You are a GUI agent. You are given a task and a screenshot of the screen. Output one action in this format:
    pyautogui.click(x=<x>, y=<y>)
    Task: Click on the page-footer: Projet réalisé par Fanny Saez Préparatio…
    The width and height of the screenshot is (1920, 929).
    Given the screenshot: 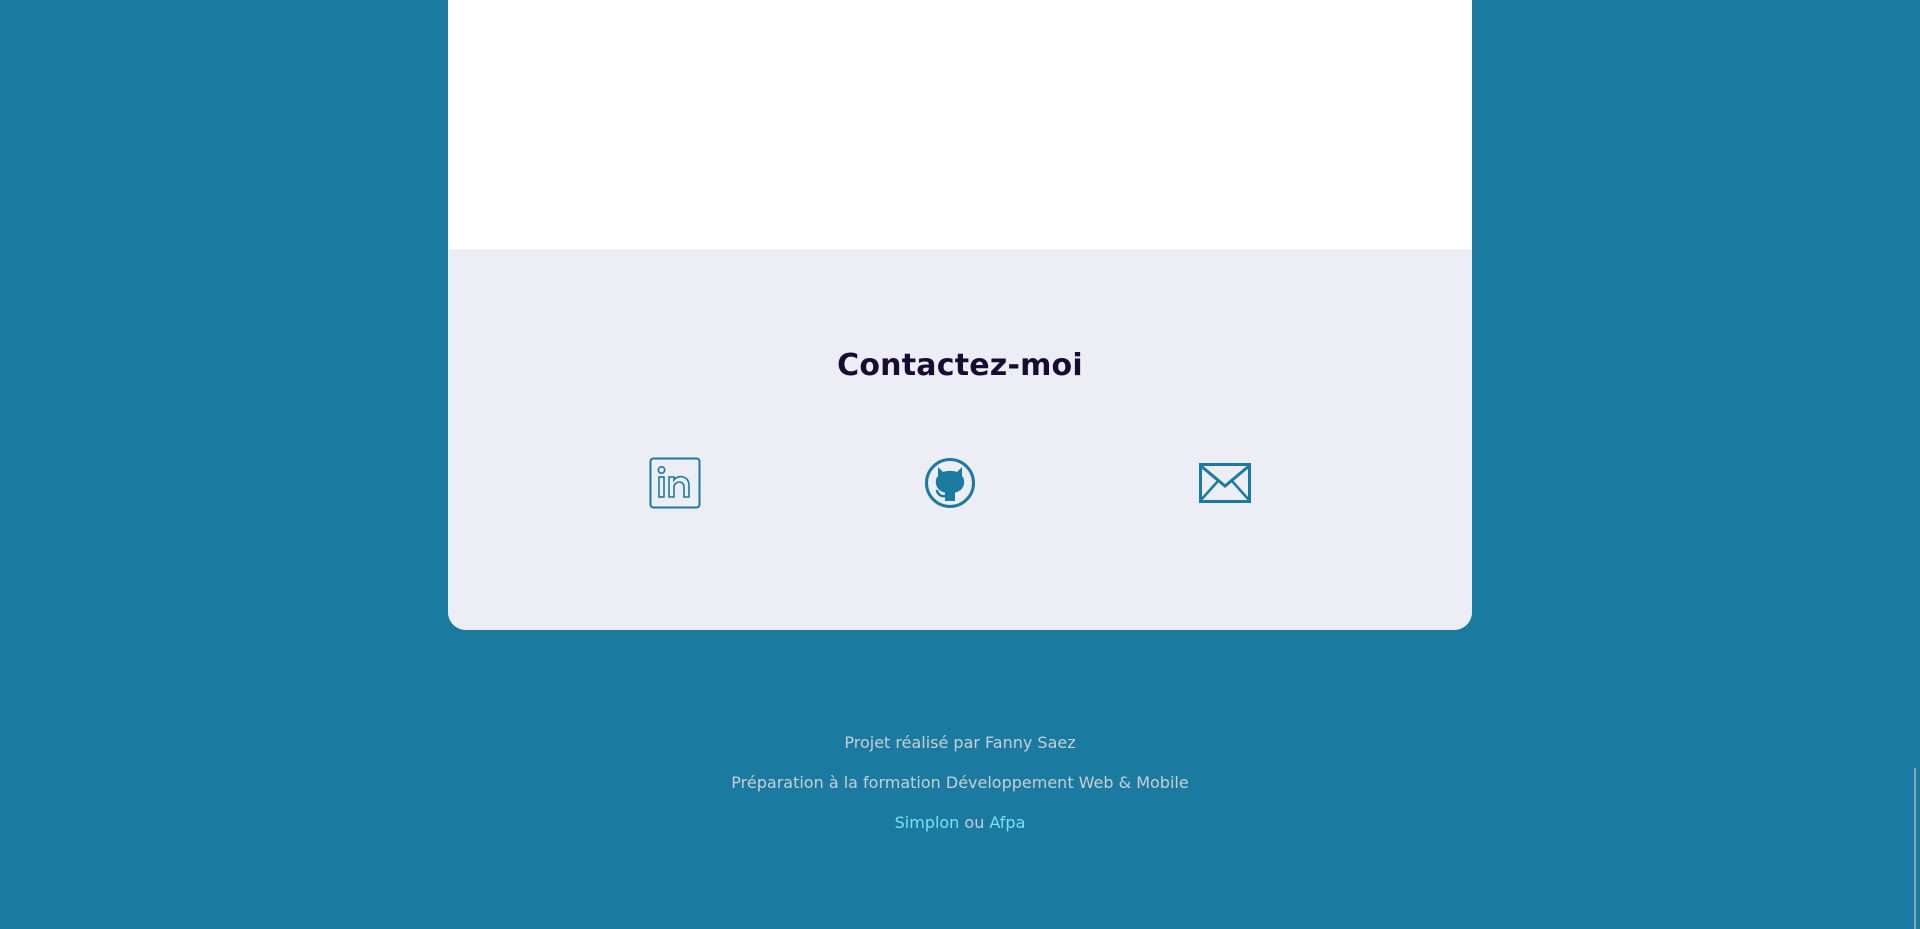 What is the action you would take?
    pyautogui.click(x=960, y=783)
    